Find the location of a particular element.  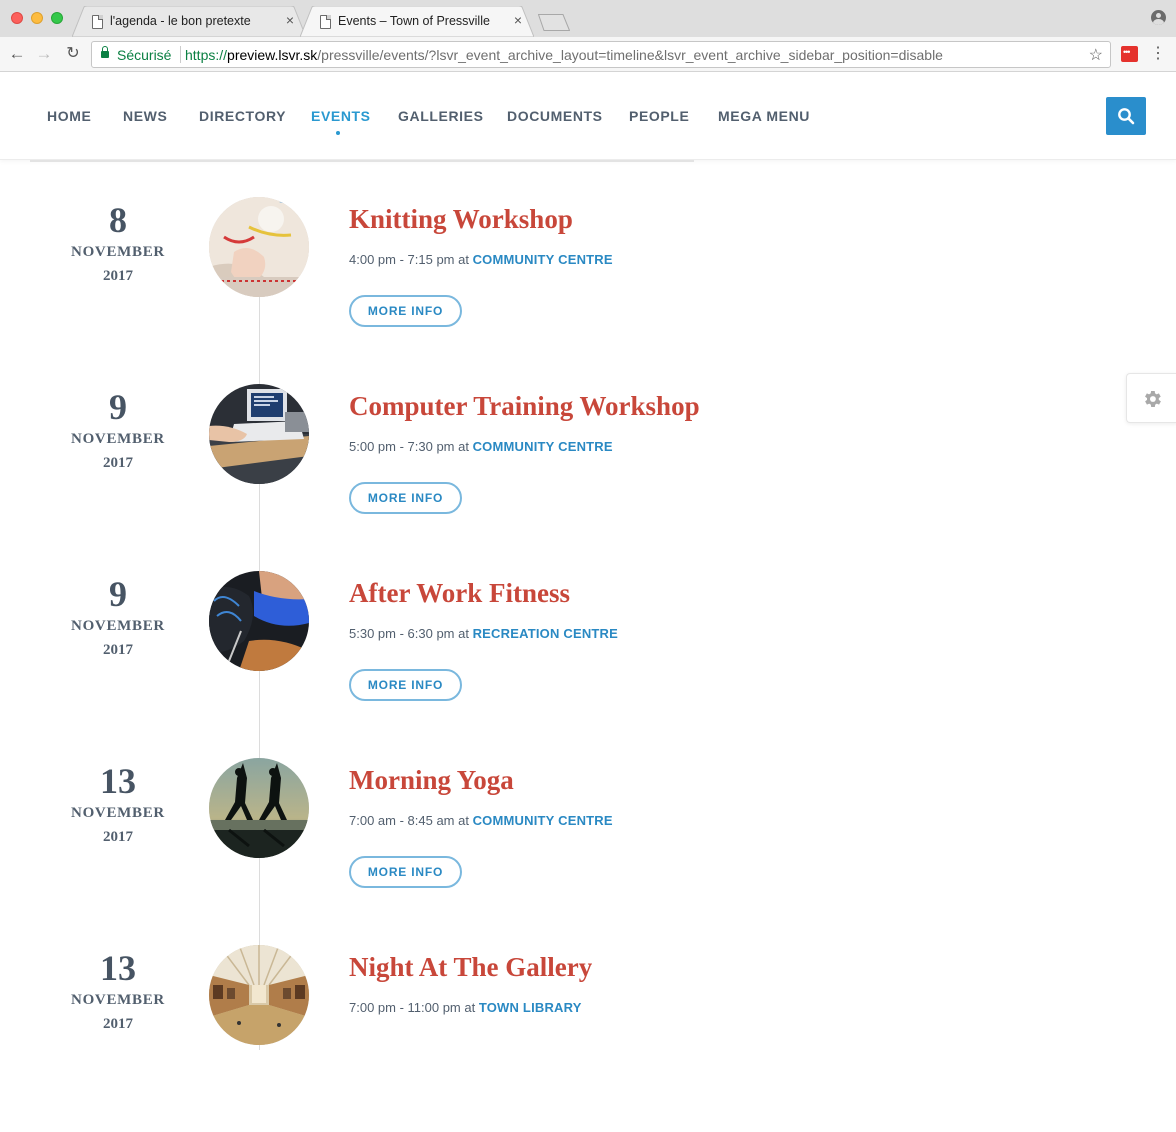

nav-home: HOME is located at coordinates (69, 116).